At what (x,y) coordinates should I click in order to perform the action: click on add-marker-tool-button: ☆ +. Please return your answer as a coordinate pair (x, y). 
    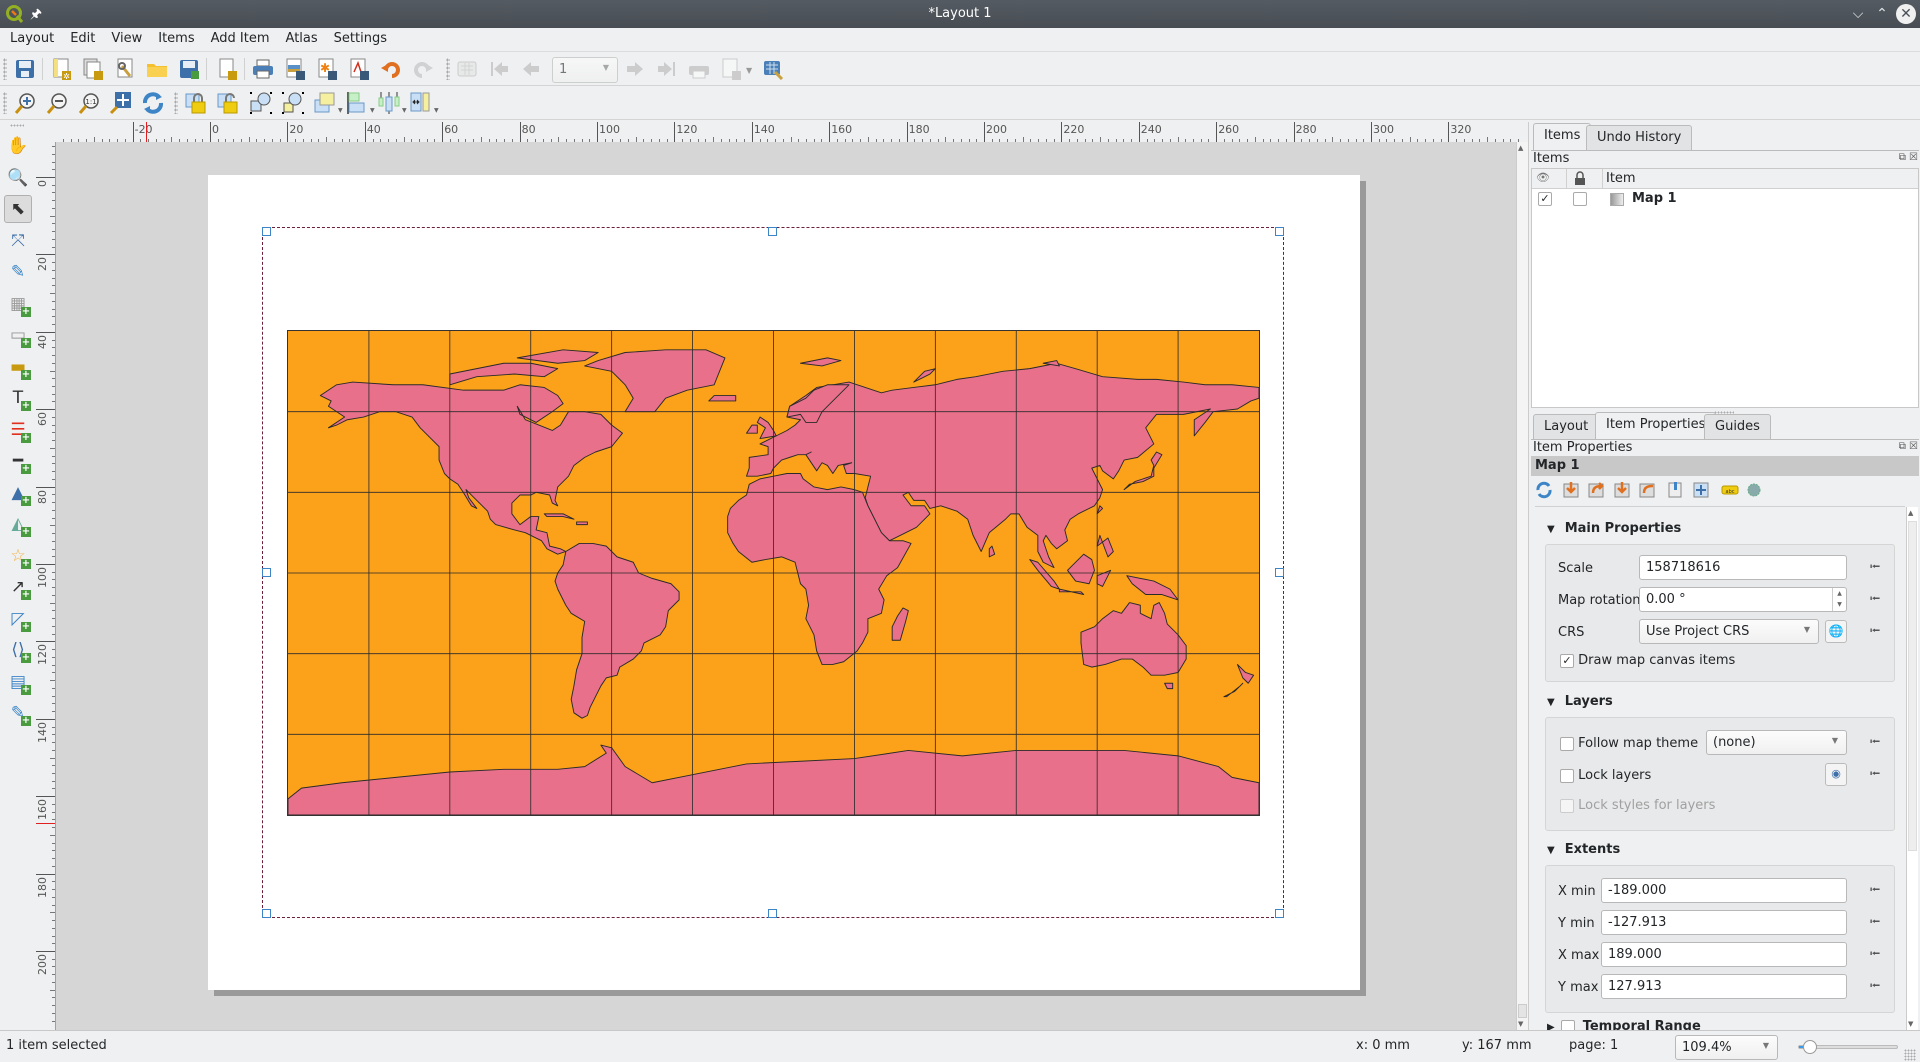
    Looking at the image, I should click on (18, 556).